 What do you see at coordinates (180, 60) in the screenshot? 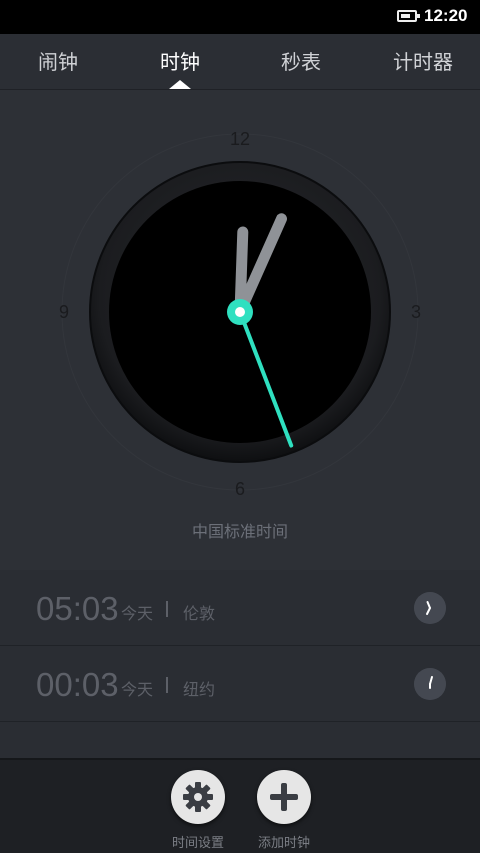
I see `tab-clock: 时钟` at bounding box center [180, 60].